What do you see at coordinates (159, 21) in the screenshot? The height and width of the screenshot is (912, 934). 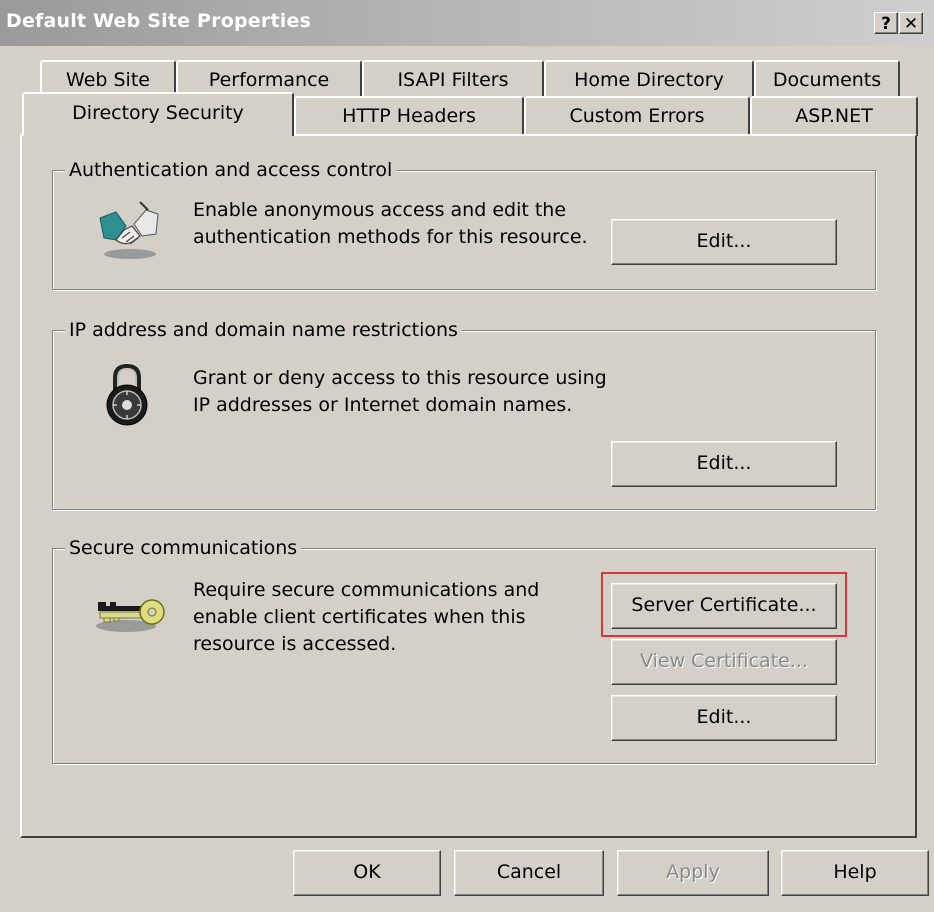 I see `window-title: Default Web Site Properties` at bounding box center [159, 21].